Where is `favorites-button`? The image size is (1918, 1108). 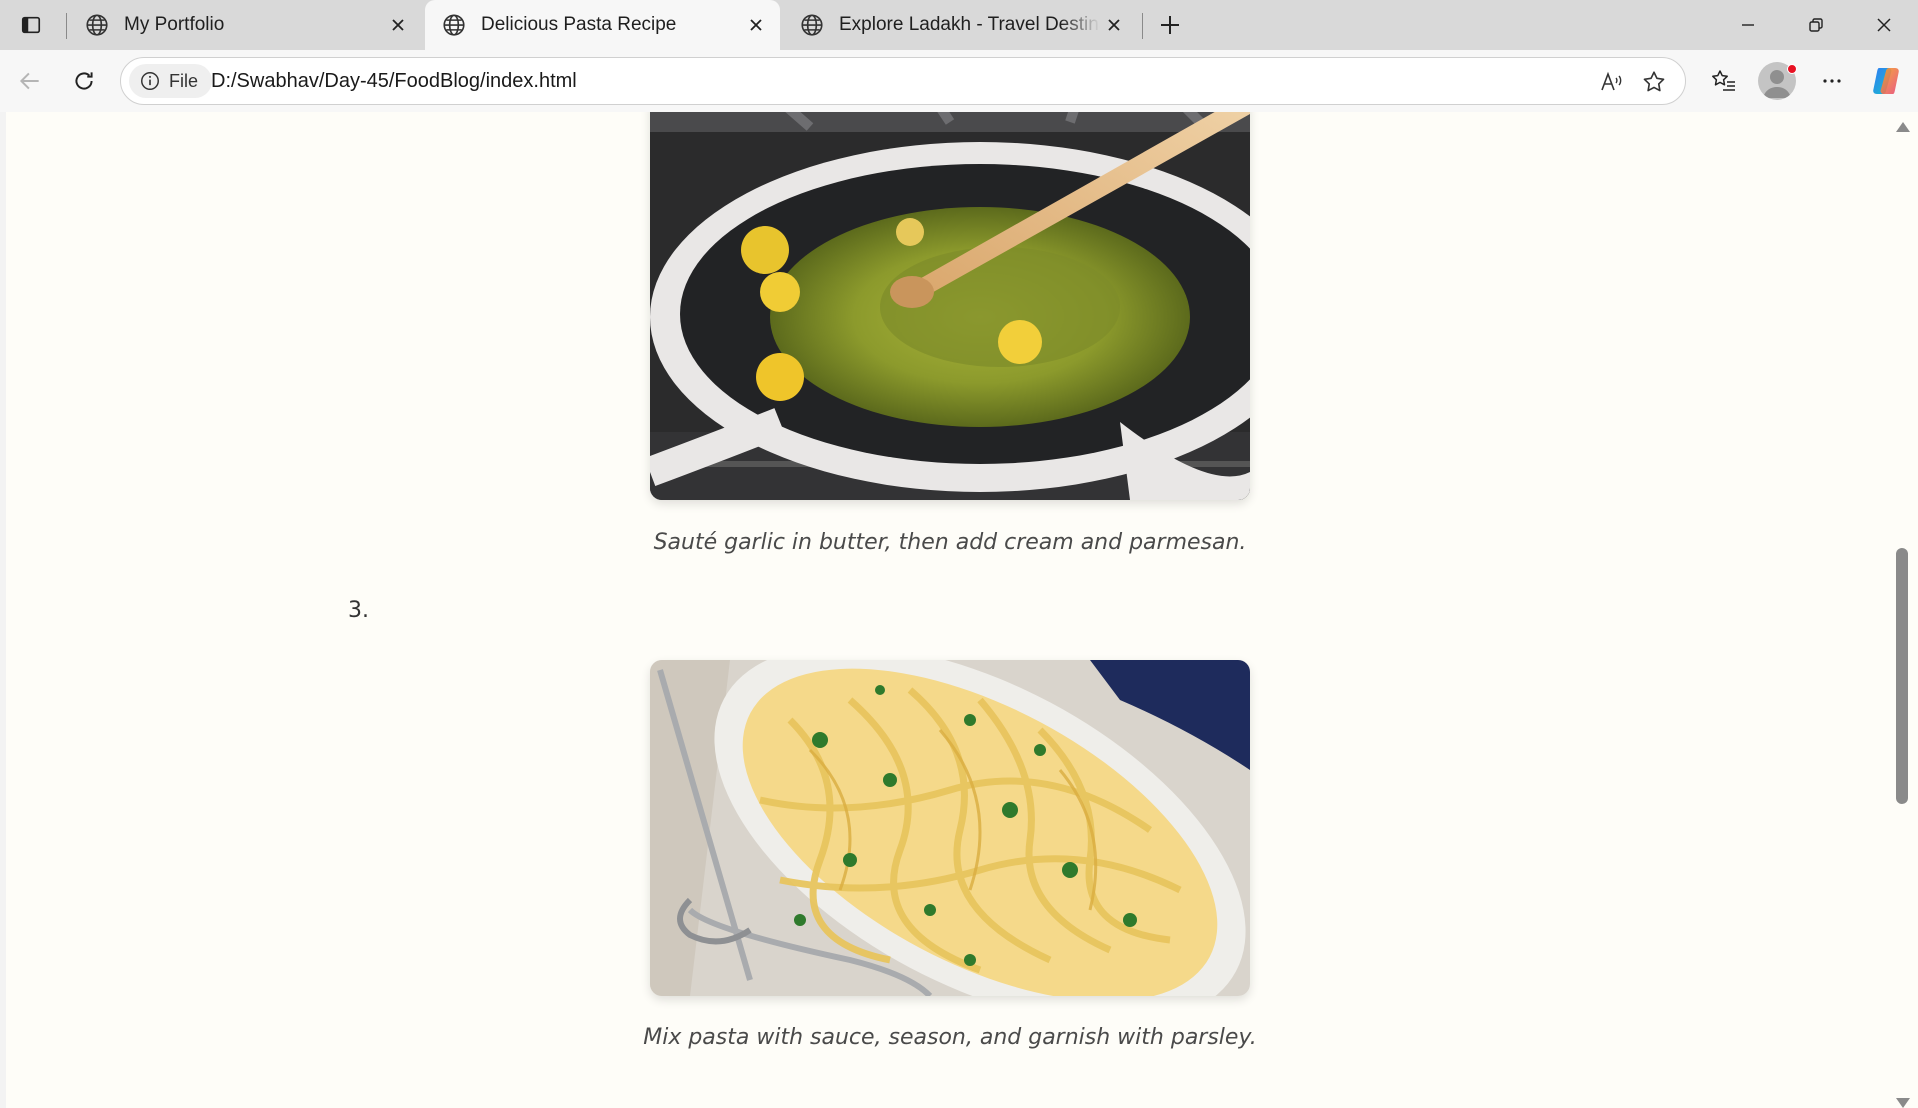 favorites-button is located at coordinates (1724, 81).